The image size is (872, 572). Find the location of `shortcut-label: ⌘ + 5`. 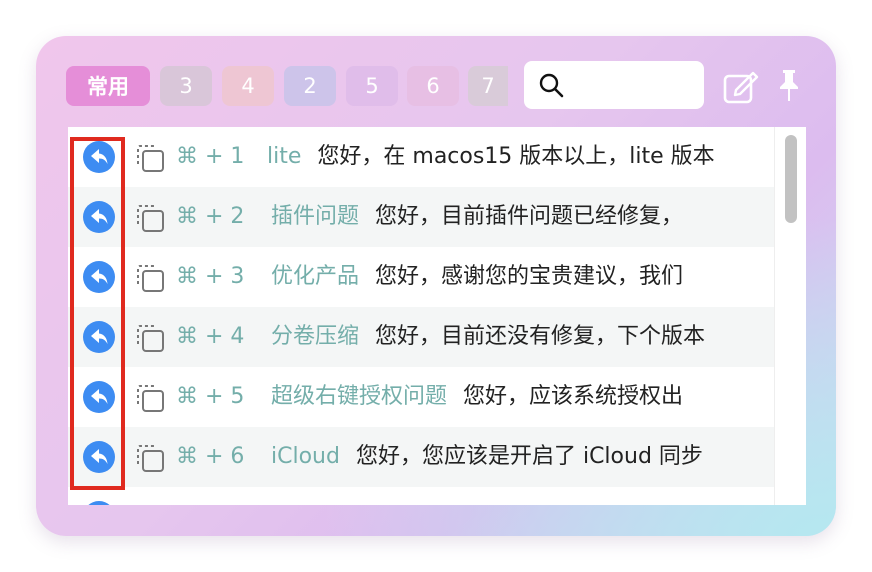

shortcut-label: ⌘ + 5 is located at coordinates (210, 396).